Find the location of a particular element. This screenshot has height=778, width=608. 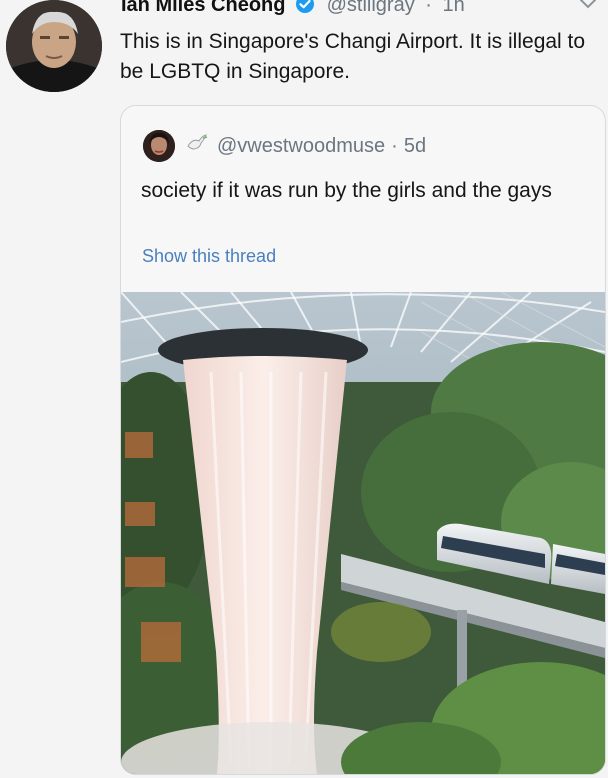

quoted-tweet-header: @vwestwoodmuse · 5d is located at coordinates (284, 146).